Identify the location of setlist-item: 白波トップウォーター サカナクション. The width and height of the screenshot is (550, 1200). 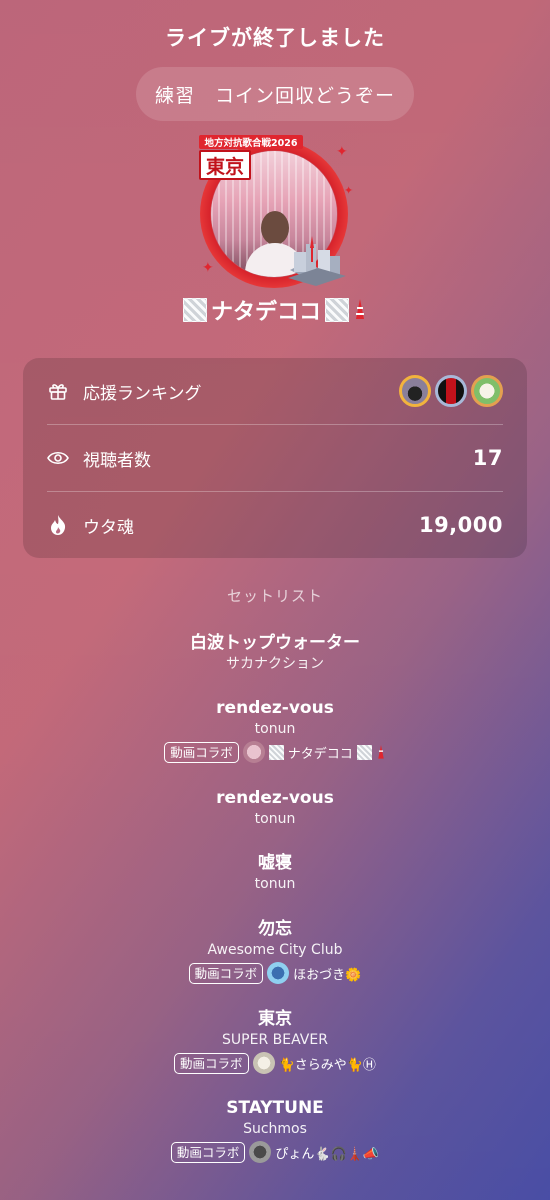
(275, 653).